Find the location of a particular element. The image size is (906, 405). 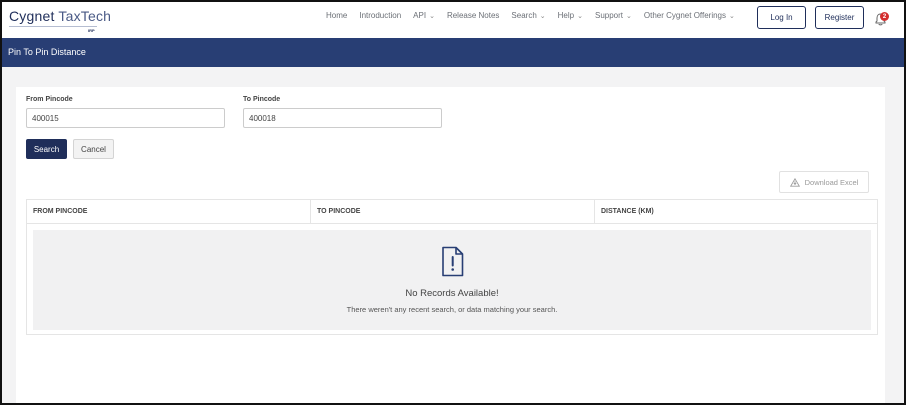

login-button: Log In is located at coordinates (781, 17).